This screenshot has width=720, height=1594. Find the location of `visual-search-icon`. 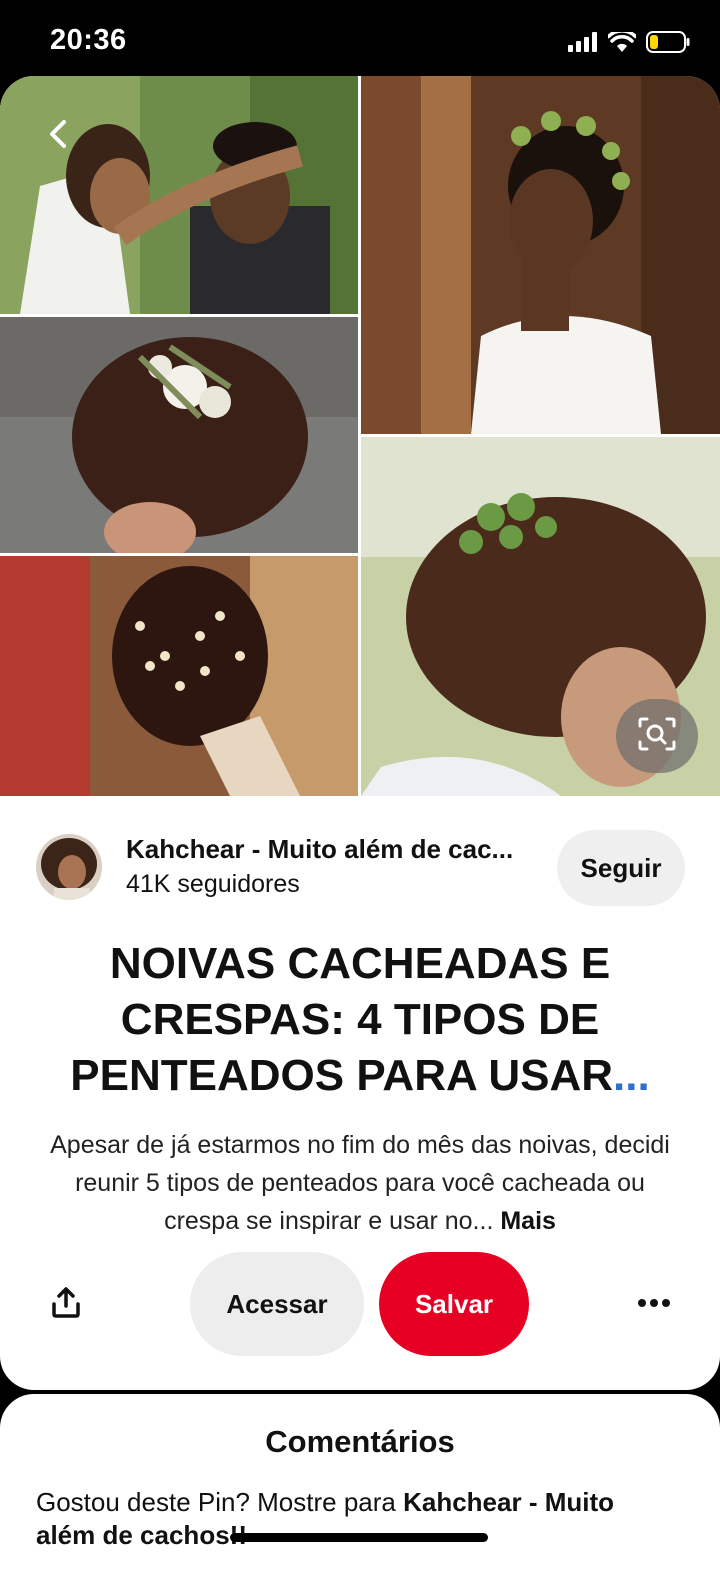

visual-search-icon is located at coordinates (657, 736).